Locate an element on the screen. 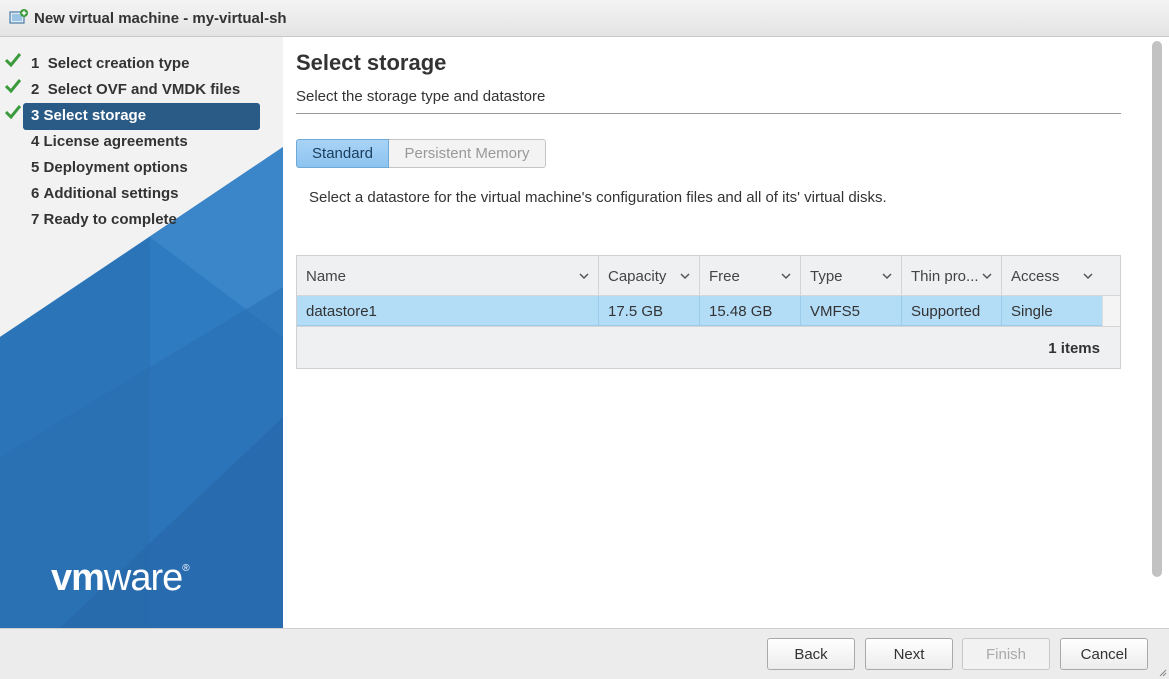 Image resolution: width=1169 pixels, height=679 pixels. step-3: 3 Select storage is located at coordinates (141, 116).